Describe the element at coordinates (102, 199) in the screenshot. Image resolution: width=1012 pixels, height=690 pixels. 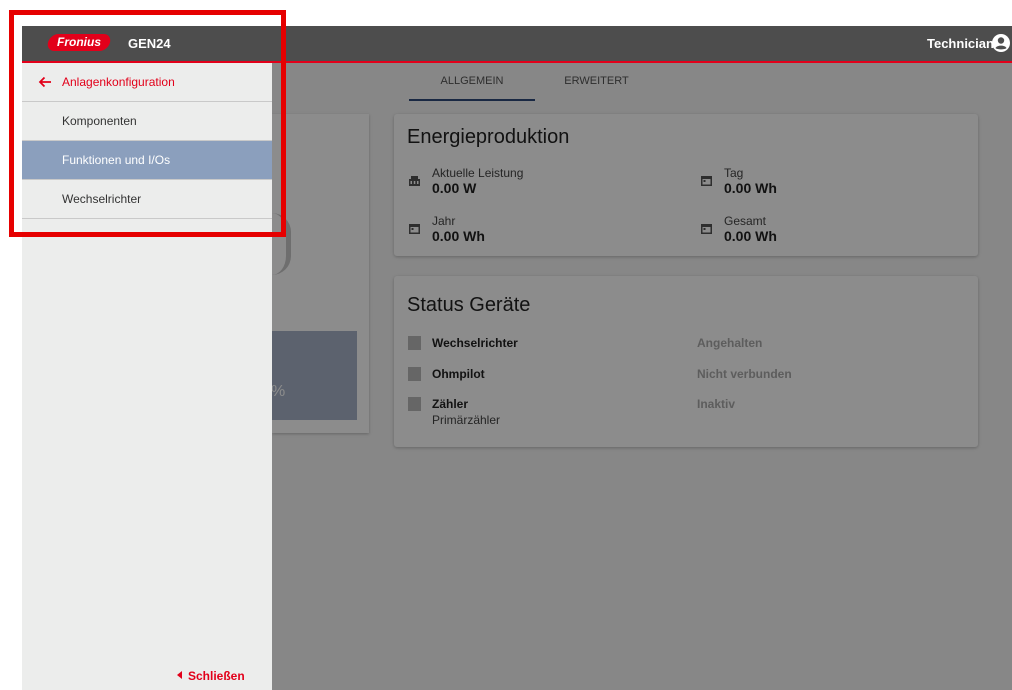
I see `drawer-item-label: Wechselrichter` at that location.